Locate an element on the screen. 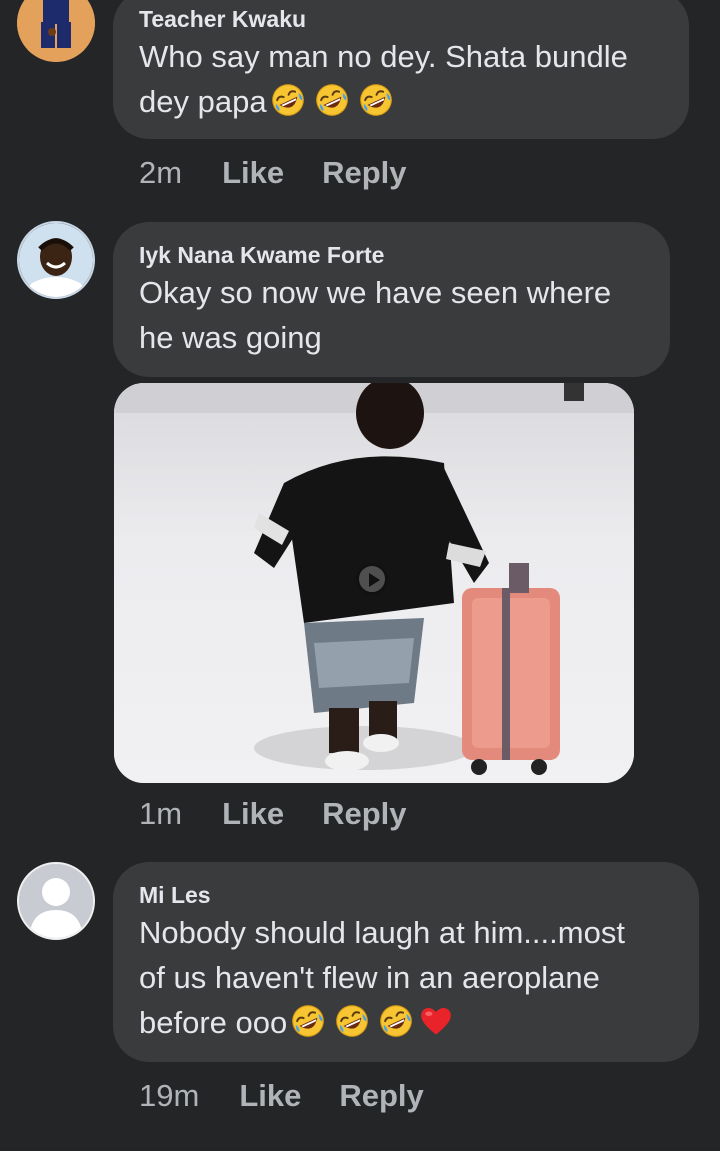 This screenshot has width=720, height=1151. play-icon is located at coordinates (372, 579).